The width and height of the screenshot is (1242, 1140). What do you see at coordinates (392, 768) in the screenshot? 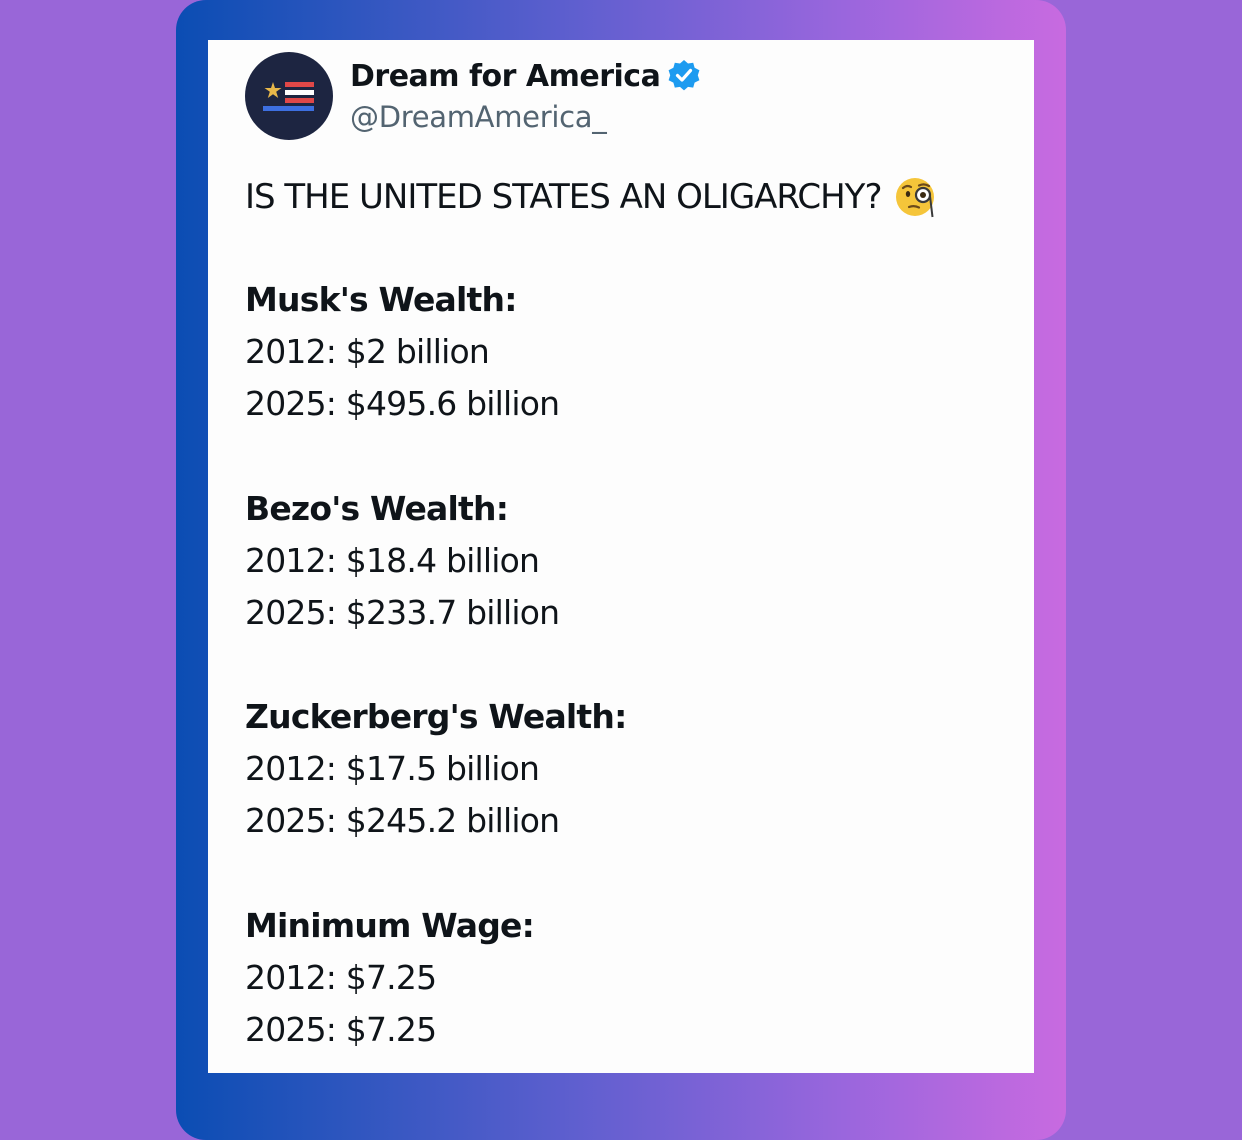
I see `section-line: 2012: $17.5 billion` at bounding box center [392, 768].